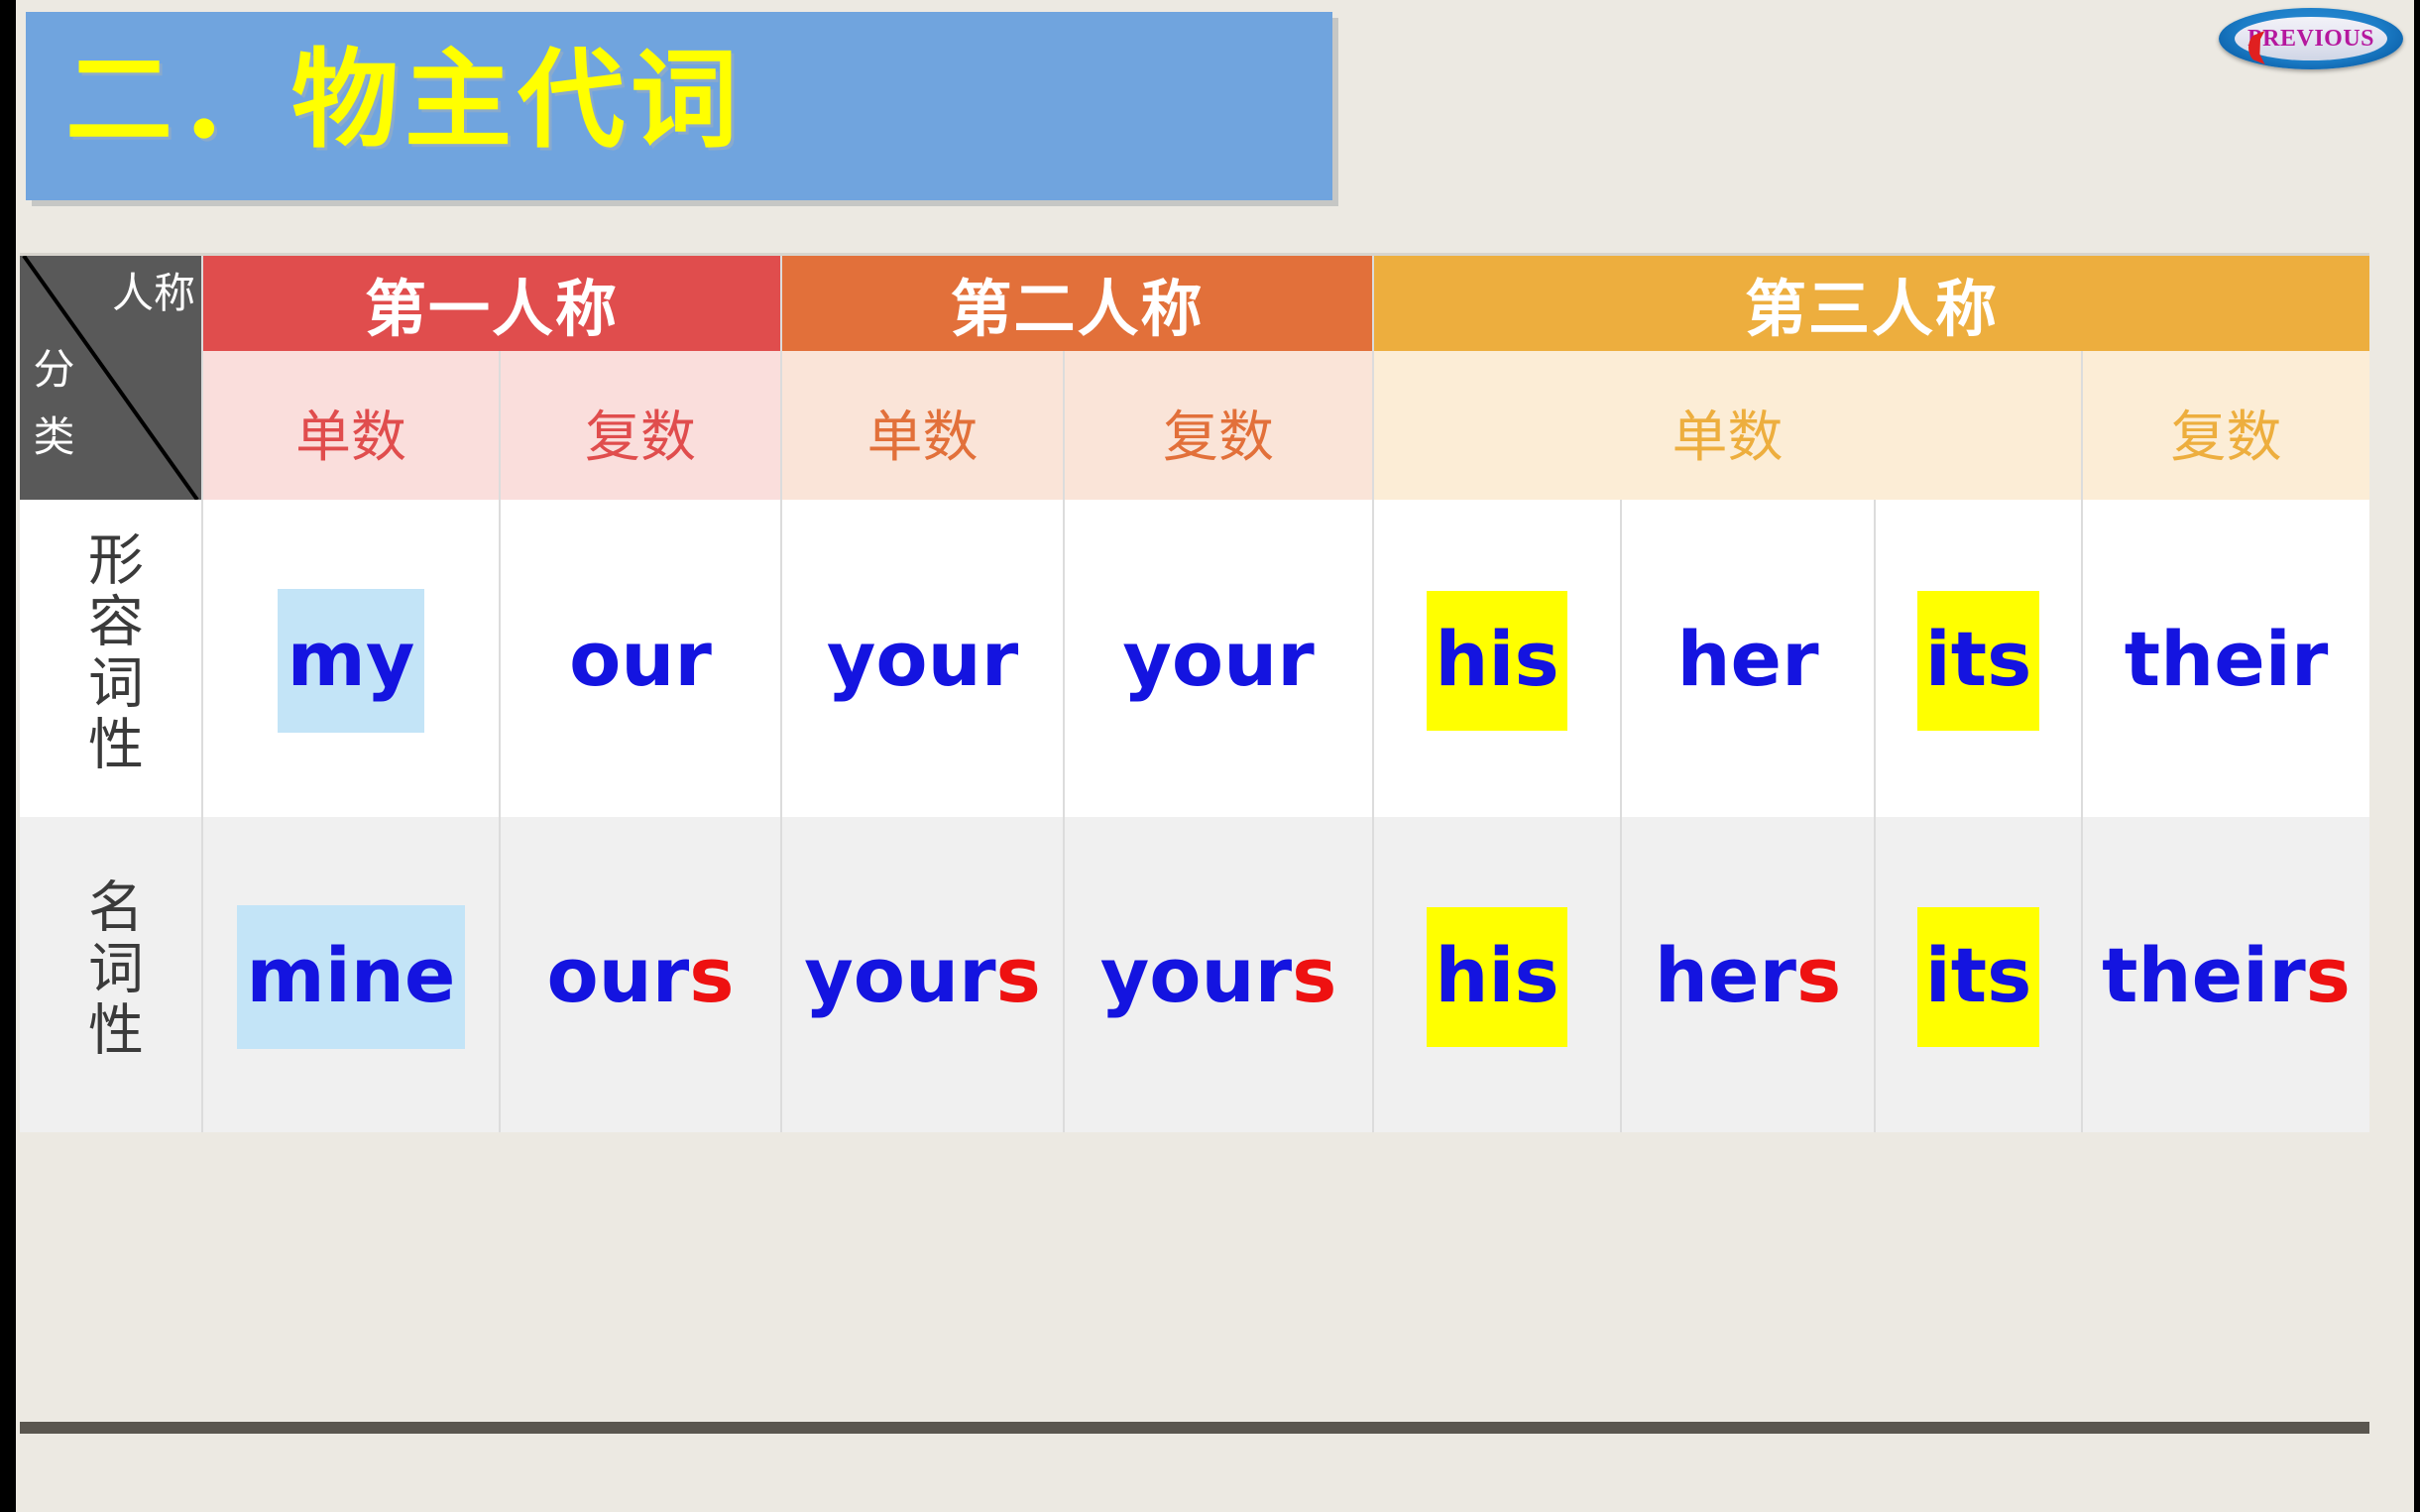  What do you see at coordinates (492, 303) in the screenshot?
I see `header-first-person: 第一人称` at bounding box center [492, 303].